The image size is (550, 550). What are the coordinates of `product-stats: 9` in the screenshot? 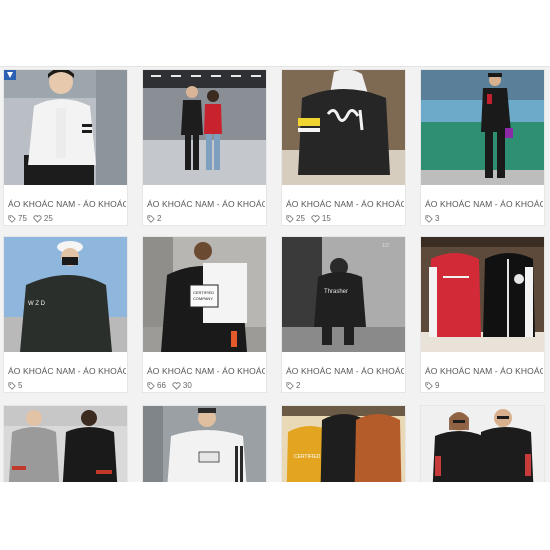 It's located at (433, 385).